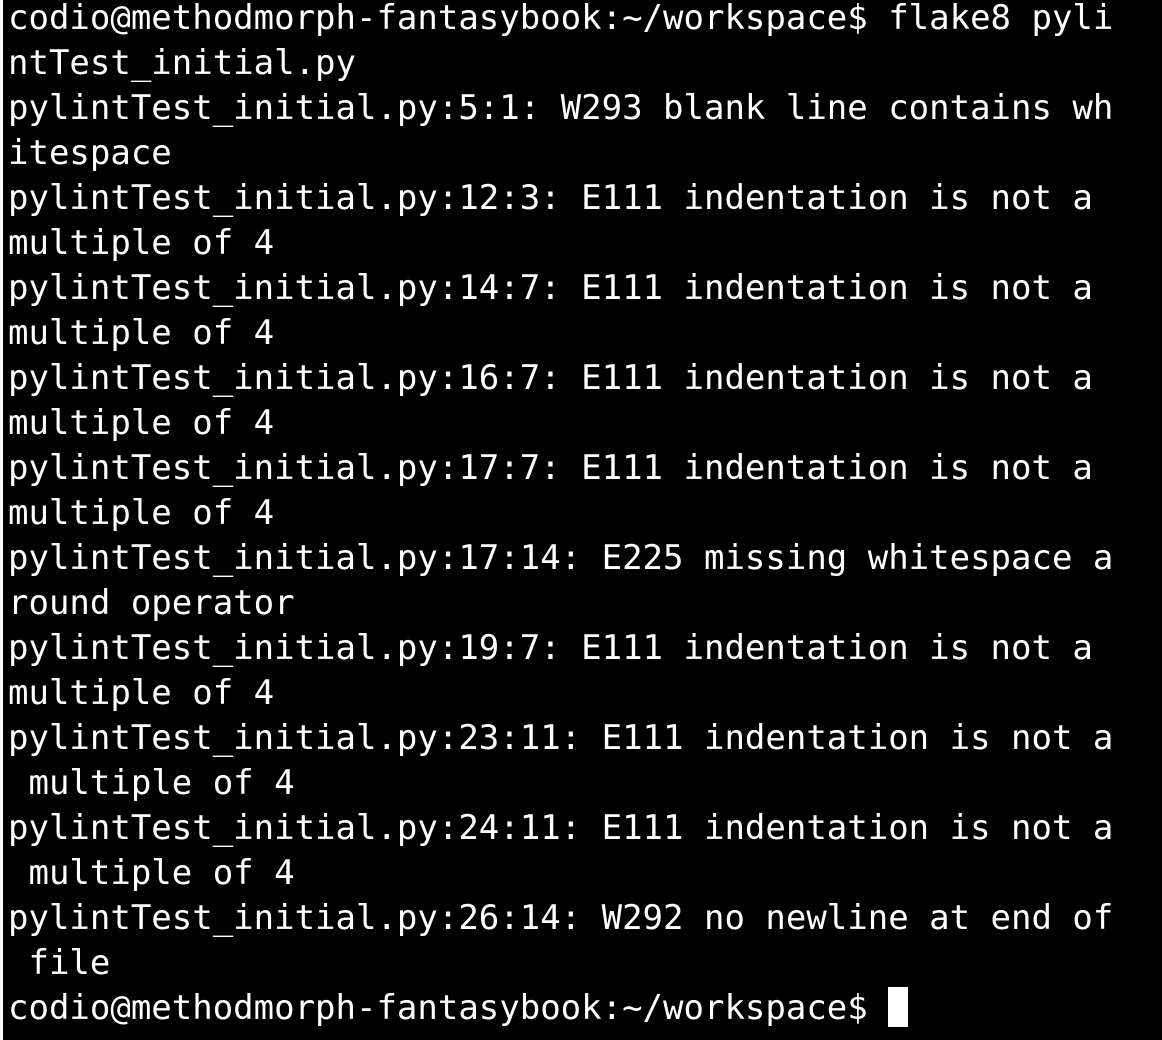  I want to click on terminal-line: ntTest_initial.py, so click(182, 63).